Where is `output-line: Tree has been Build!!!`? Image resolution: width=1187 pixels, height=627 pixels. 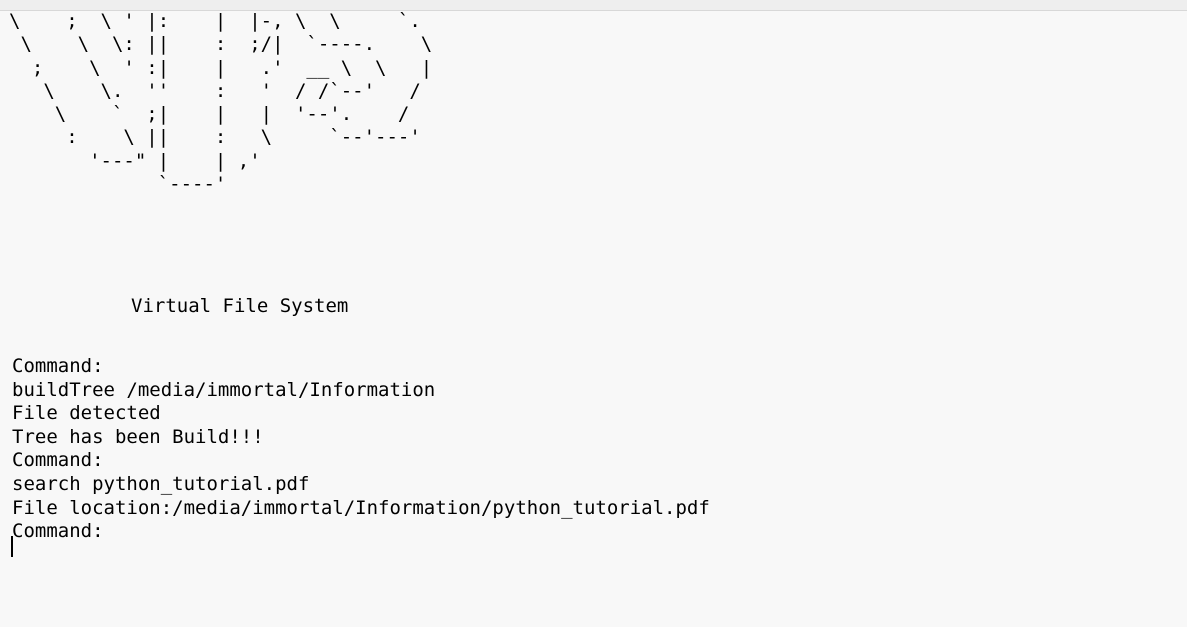 output-line: Tree has been Build!!! is located at coordinates (138, 436).